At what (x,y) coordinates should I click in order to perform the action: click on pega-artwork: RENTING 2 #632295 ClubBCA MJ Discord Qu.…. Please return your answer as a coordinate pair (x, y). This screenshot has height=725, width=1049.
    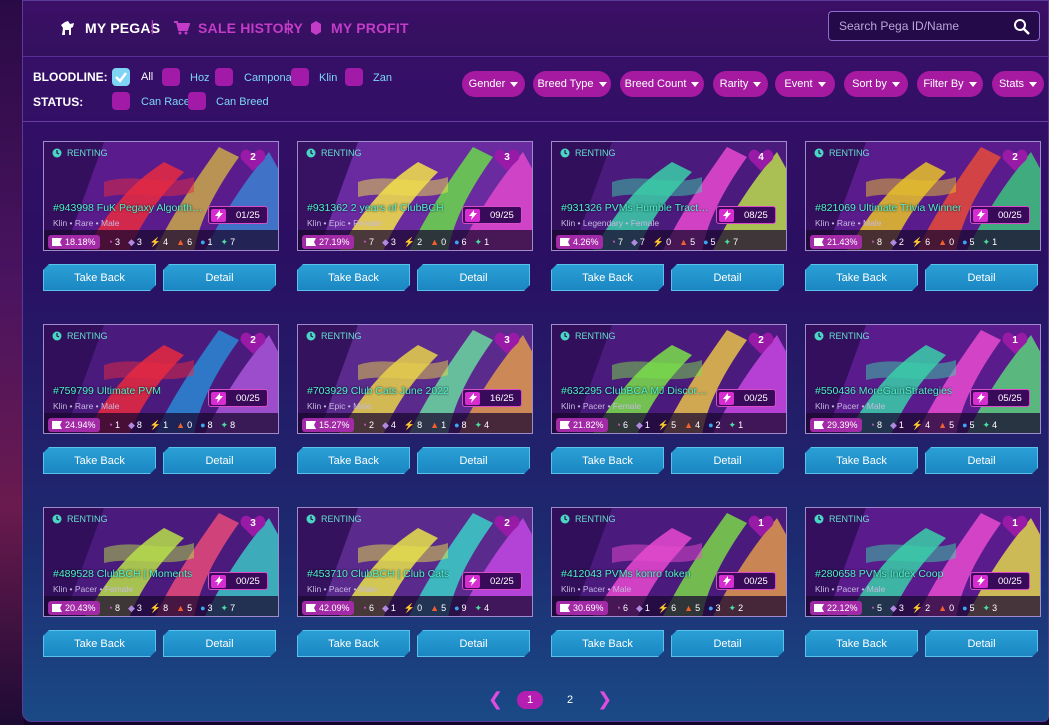
    Looking at the image, I should click on (669, 379).